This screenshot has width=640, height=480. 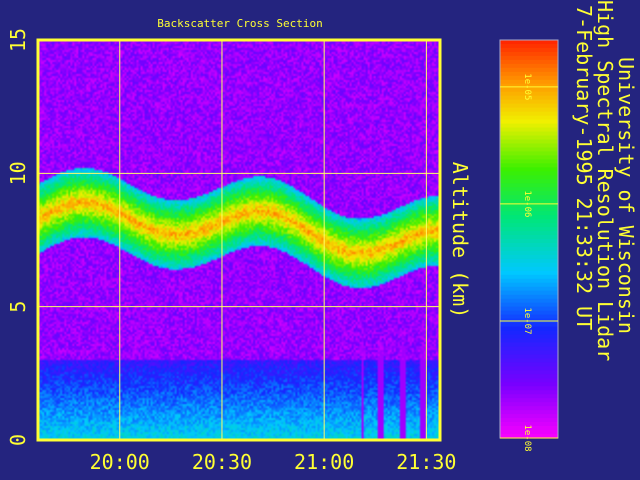 I want to click on y-axis-label: Altitude (km), so click(x=460, y=240).